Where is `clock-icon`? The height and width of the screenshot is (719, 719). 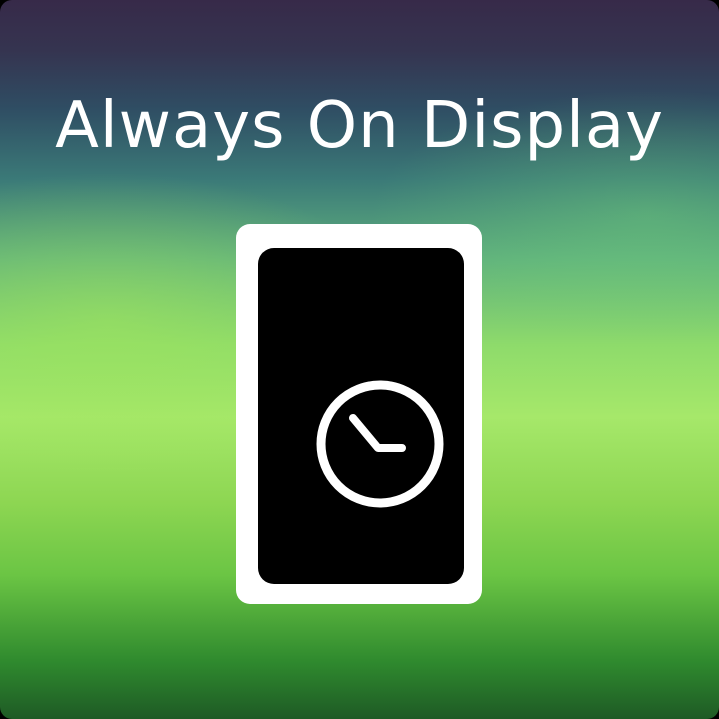
clock-icon is located at coordinates (380, 444).